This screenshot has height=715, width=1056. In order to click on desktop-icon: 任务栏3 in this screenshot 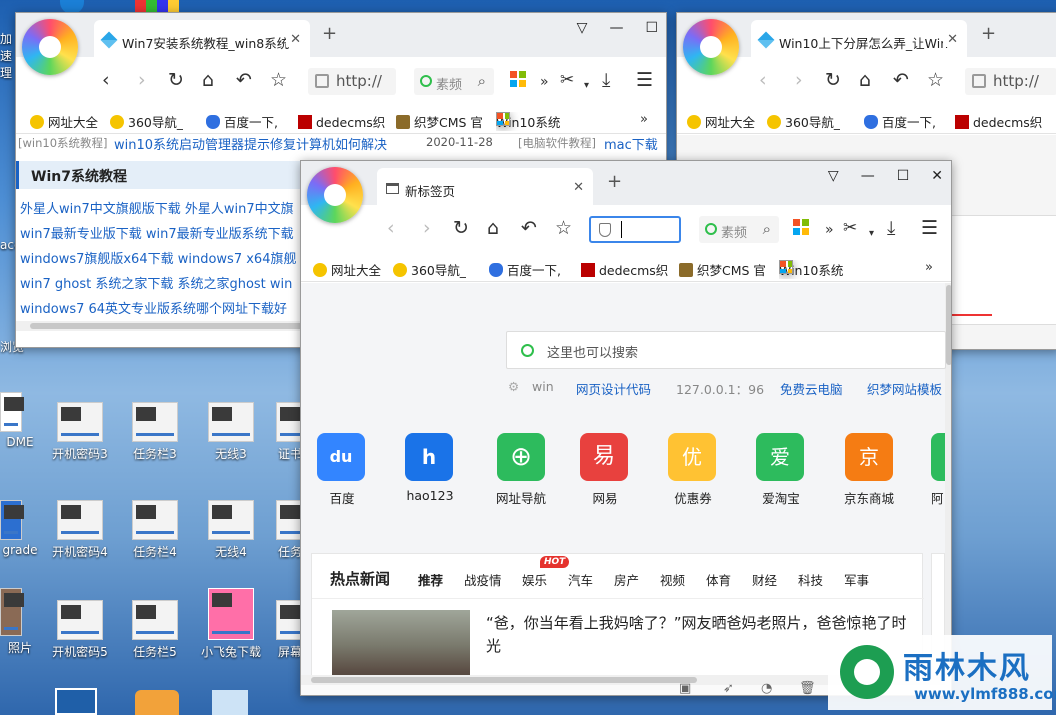, I will do `click(155, 432)`.